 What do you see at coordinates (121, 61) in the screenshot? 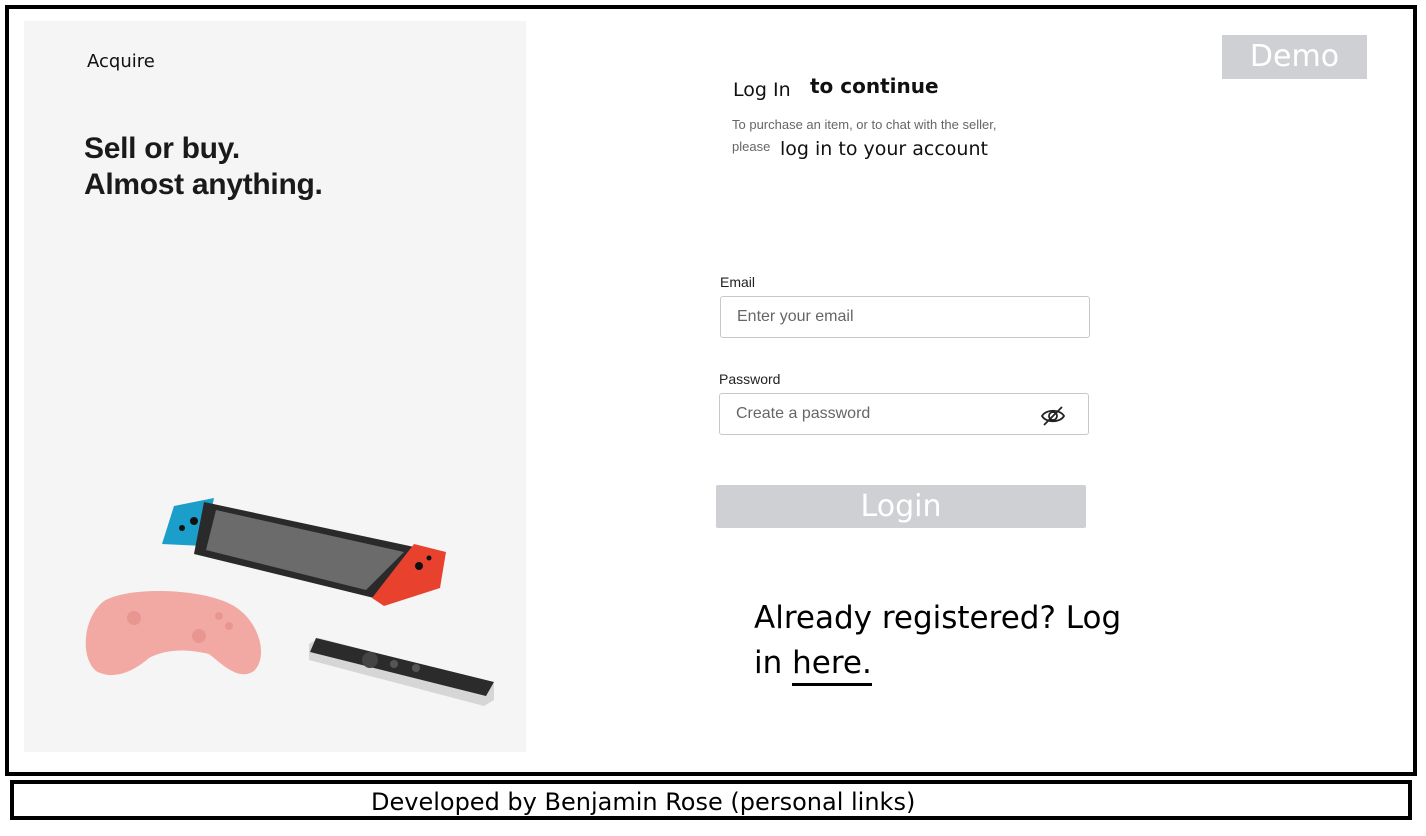
I see `brand-logo: Acquire` at bounding box center [121, 61].